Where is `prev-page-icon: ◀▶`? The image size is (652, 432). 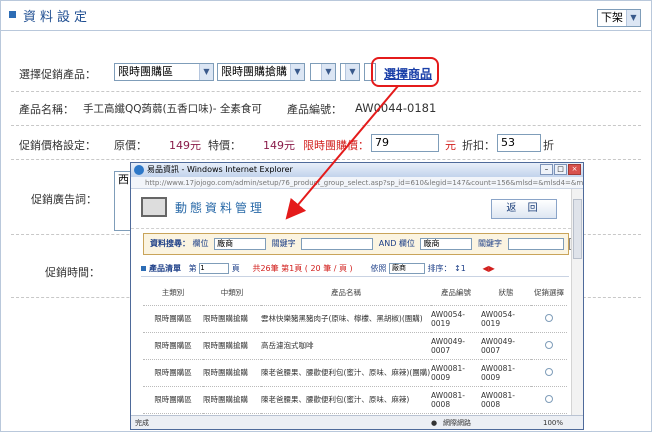 prev-page-icon: ◀▶ is located at coordinates (488, 268).